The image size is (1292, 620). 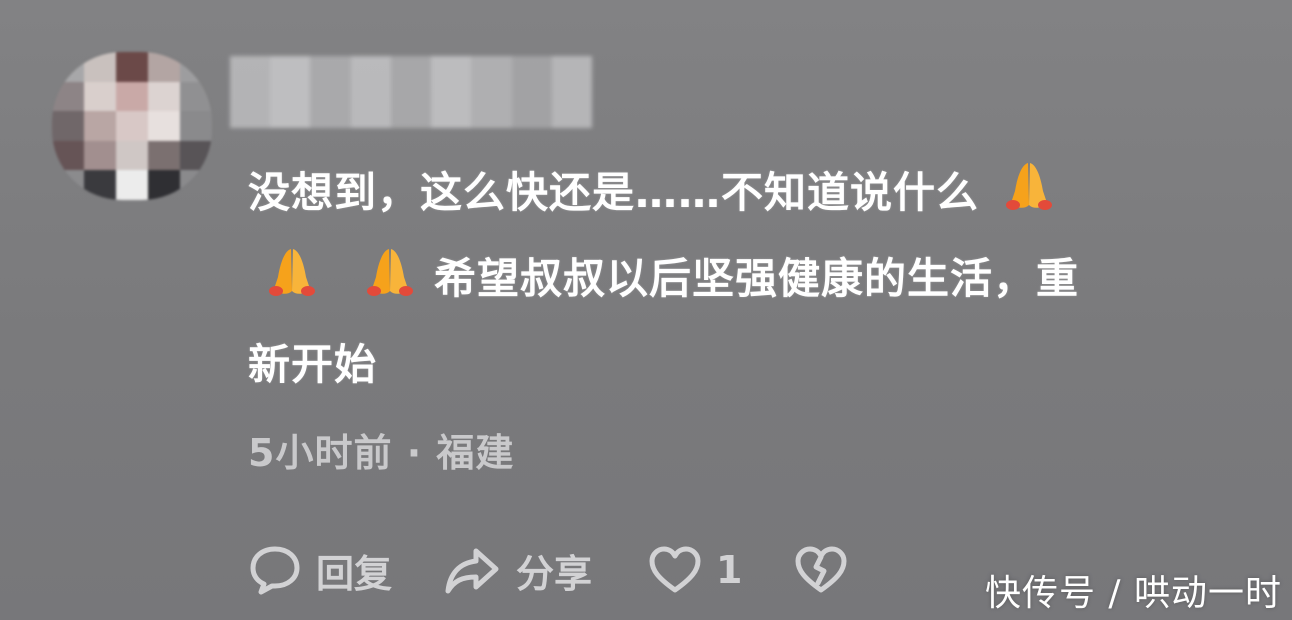 I want to click on dislike-button, so click(x=821, y=570).